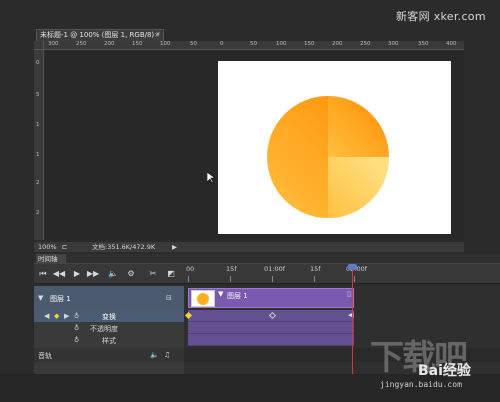 This screenshot has height=402, width=500. I want to click on transform-row: ◀ ◆ ▶ ♁ 变换, so click(109, 316).